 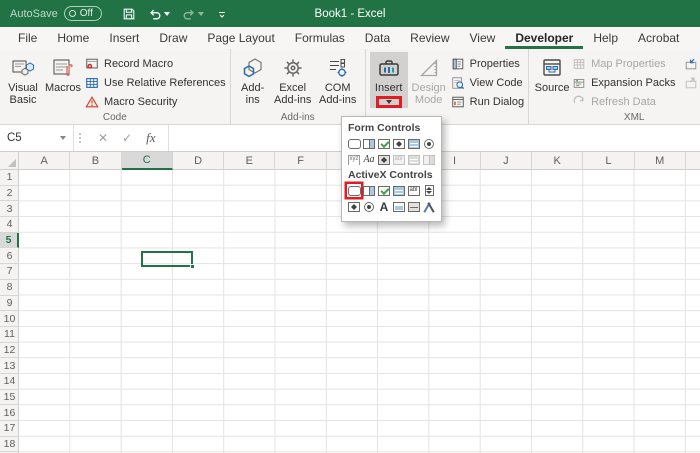 What do you see at coordinates (9, 240) in the screenshot?
I see `row-header-5: 5` at bounding box center [9, 240].